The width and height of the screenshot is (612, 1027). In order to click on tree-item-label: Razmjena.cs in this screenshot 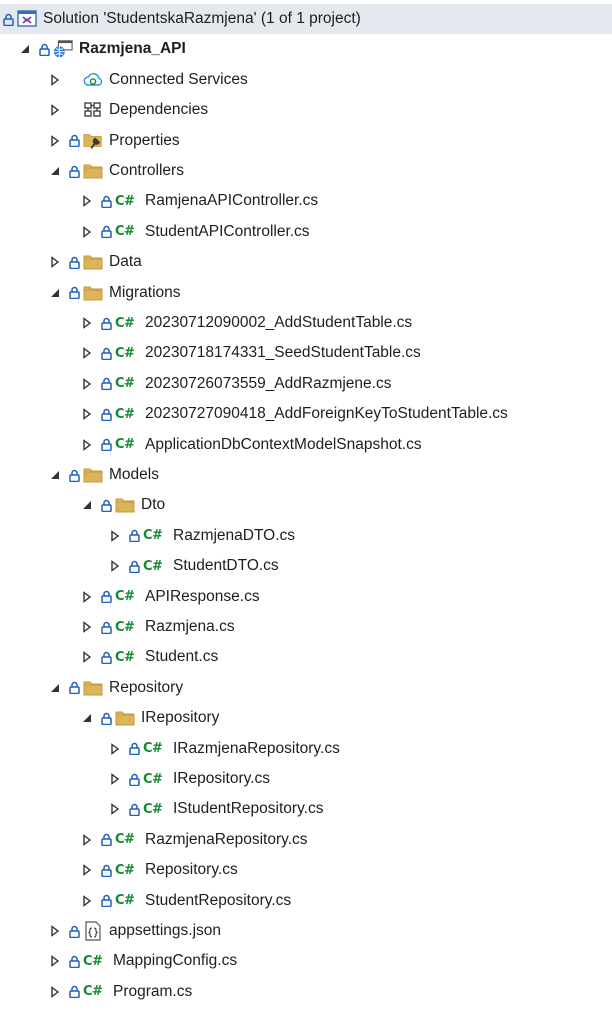, I will do `click(190, 626)`.